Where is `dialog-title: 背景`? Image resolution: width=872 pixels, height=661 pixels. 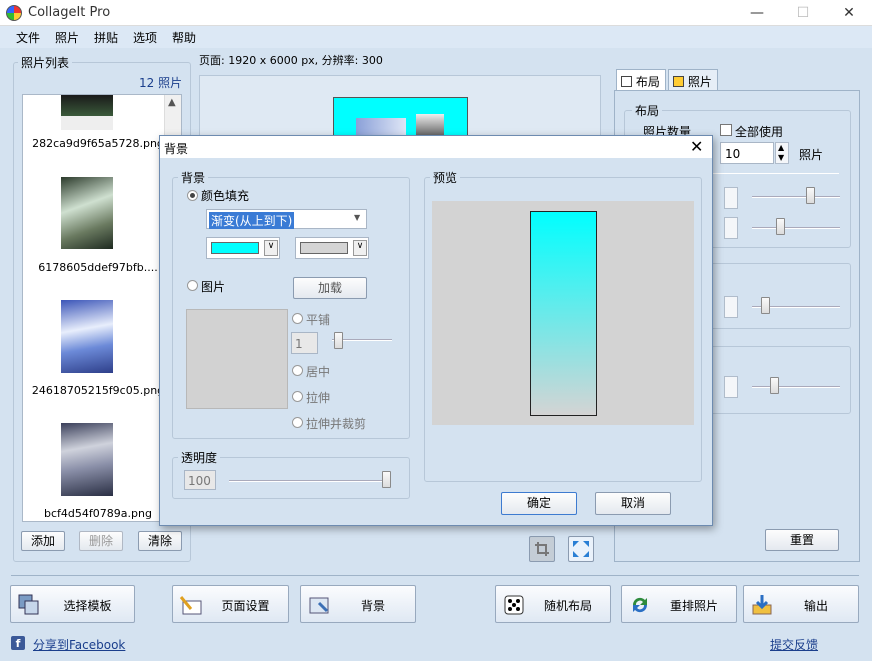 dialog-title: 背景 is located at coordinates (176, 149).